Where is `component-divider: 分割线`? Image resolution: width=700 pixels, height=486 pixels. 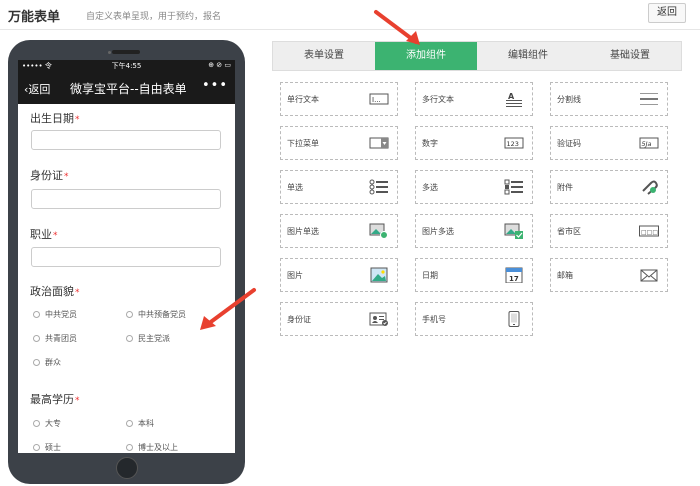
component-divider: 分割线 is located at coordinates (609, 99).